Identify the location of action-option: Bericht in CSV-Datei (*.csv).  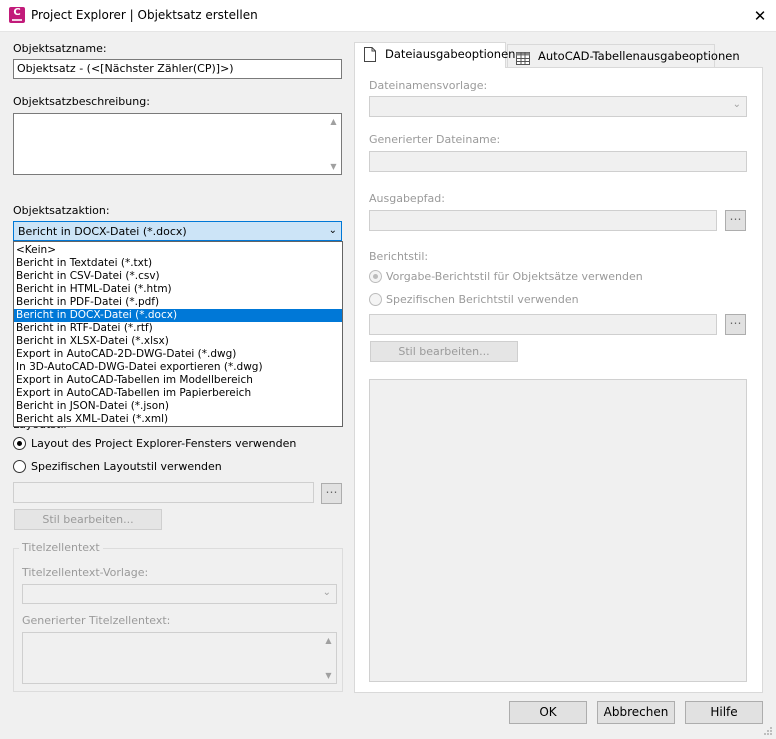
(178, 276).